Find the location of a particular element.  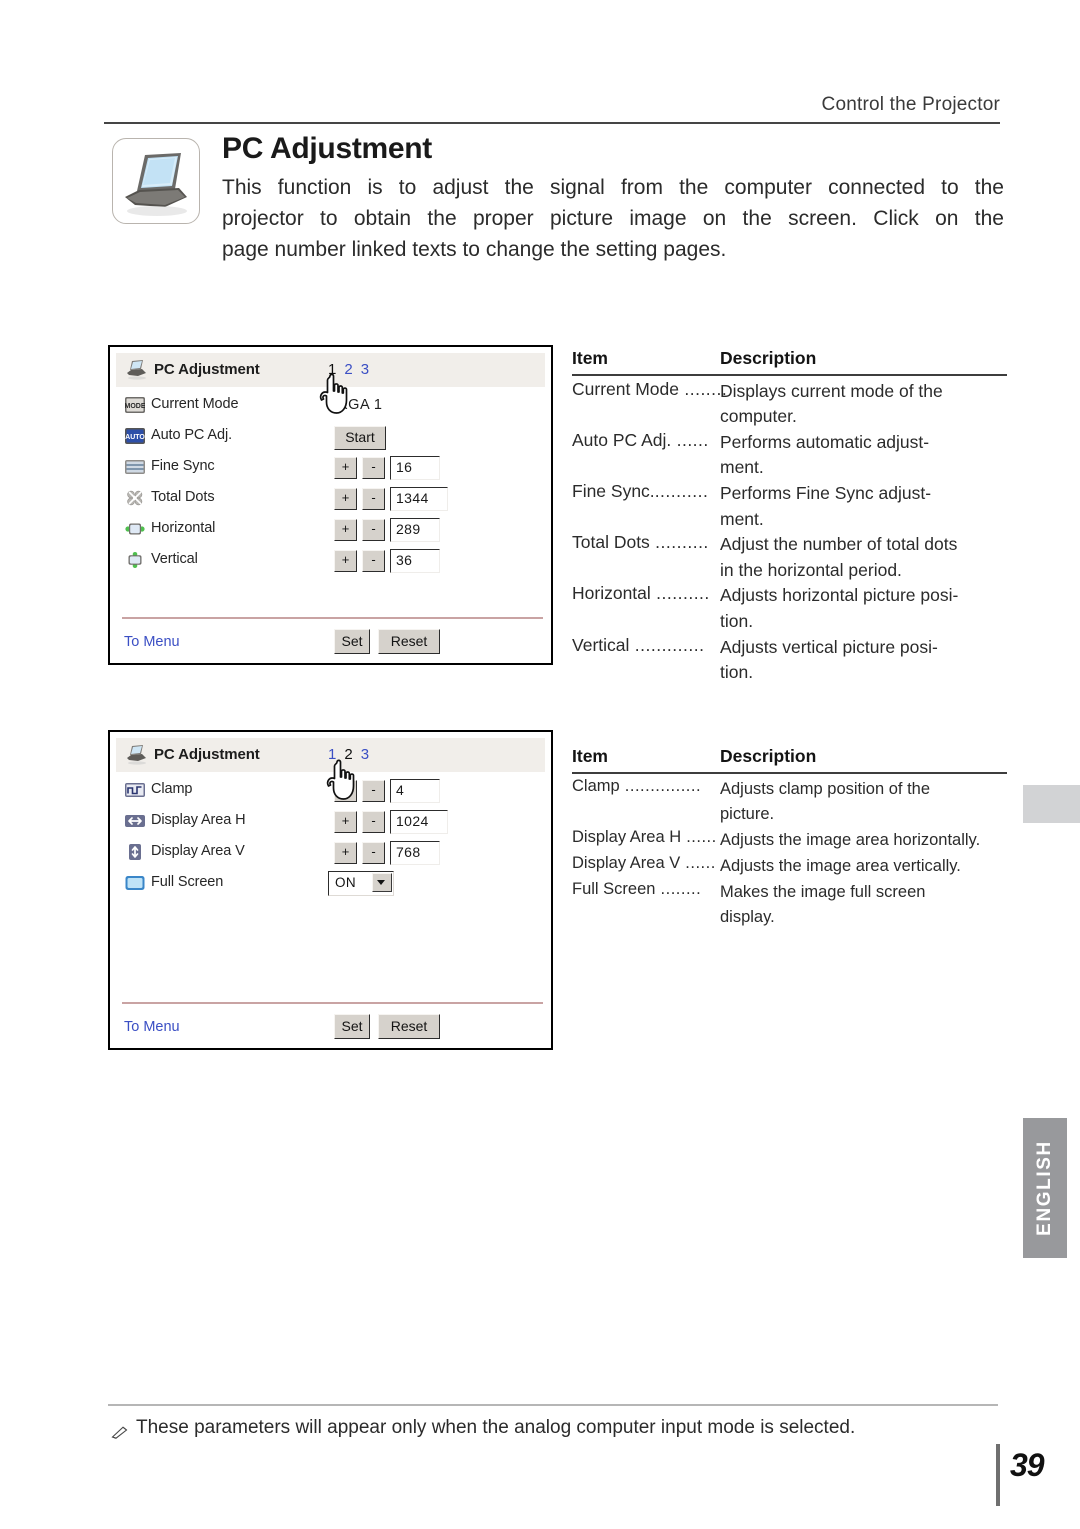

display-area-h-value-field: 1024 is located at coordinates (419, 822).